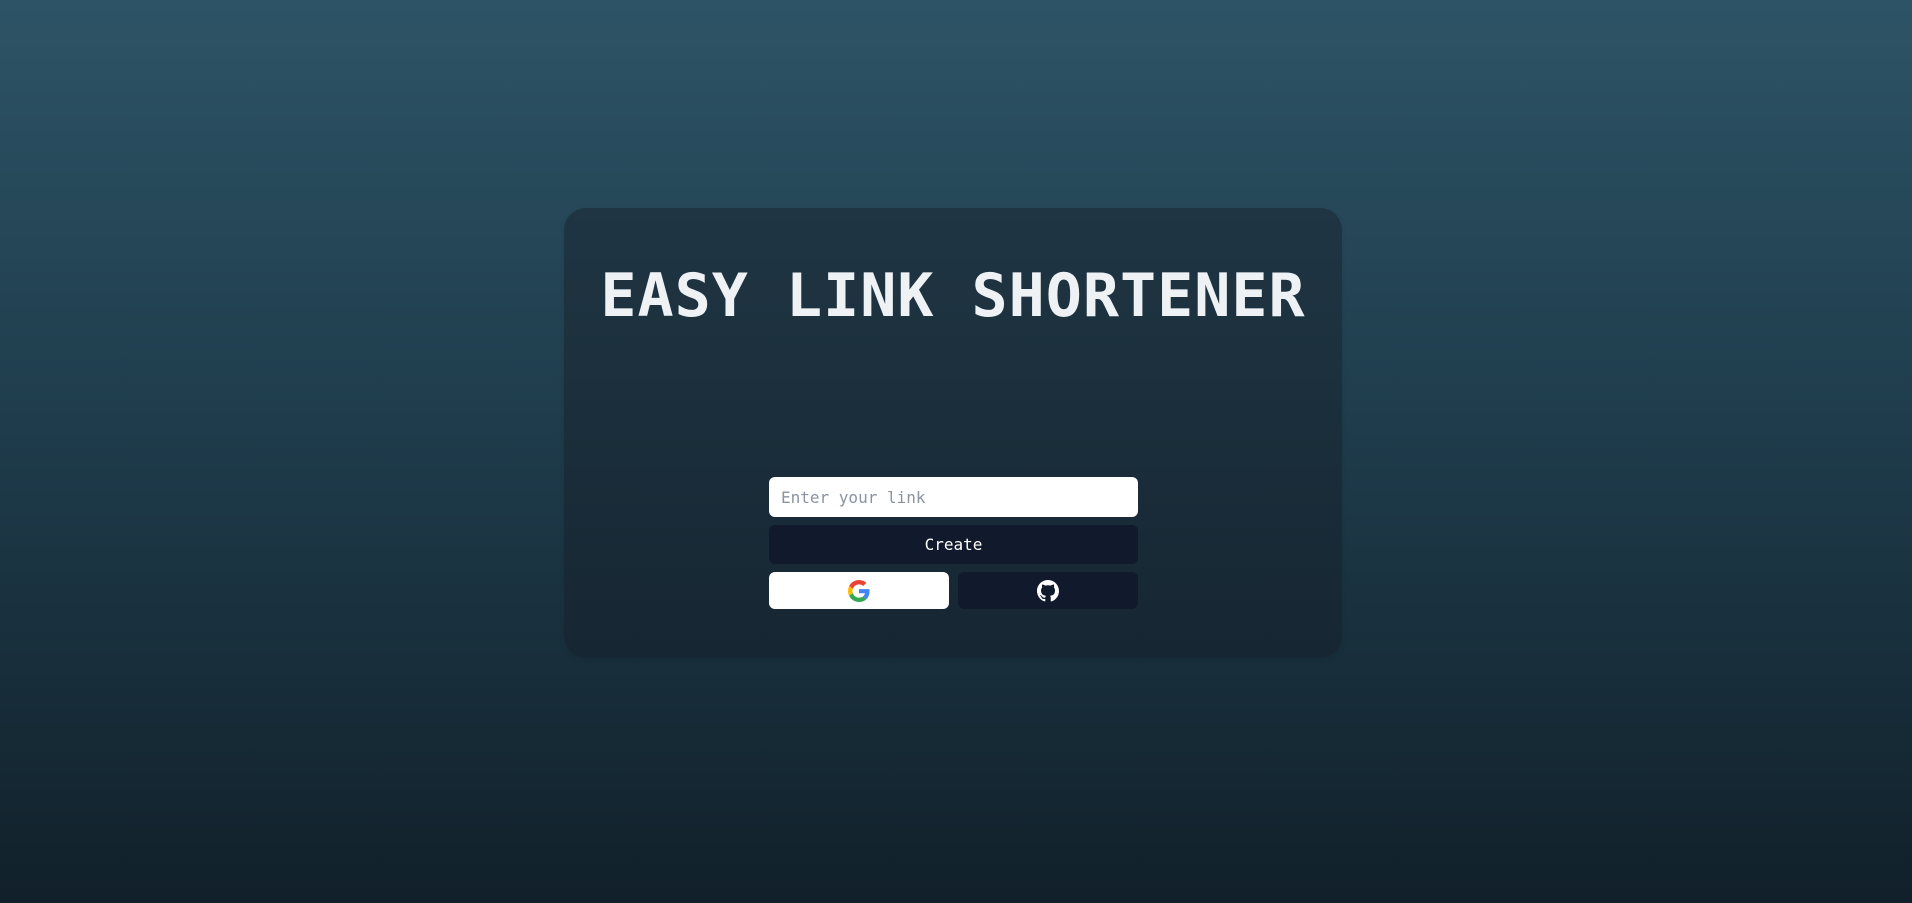  I want to click on google-login-button, so click(859, 590).